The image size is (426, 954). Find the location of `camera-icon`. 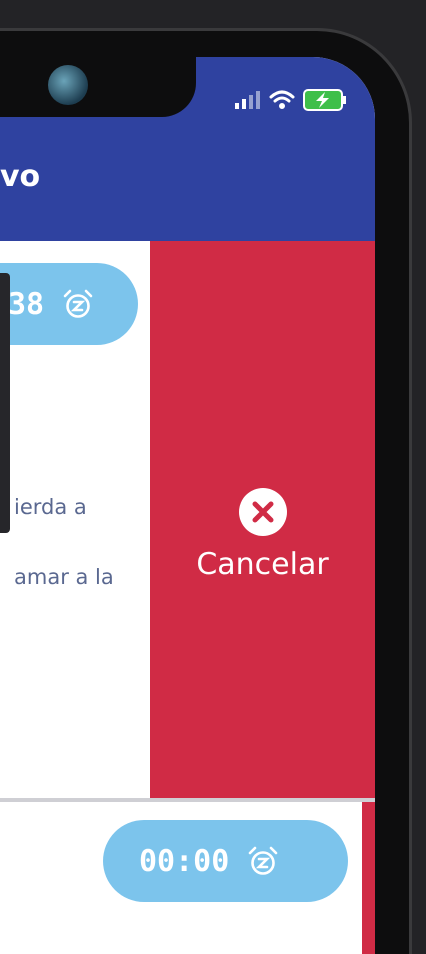

camera-icon is located at coordinates (68, 85).